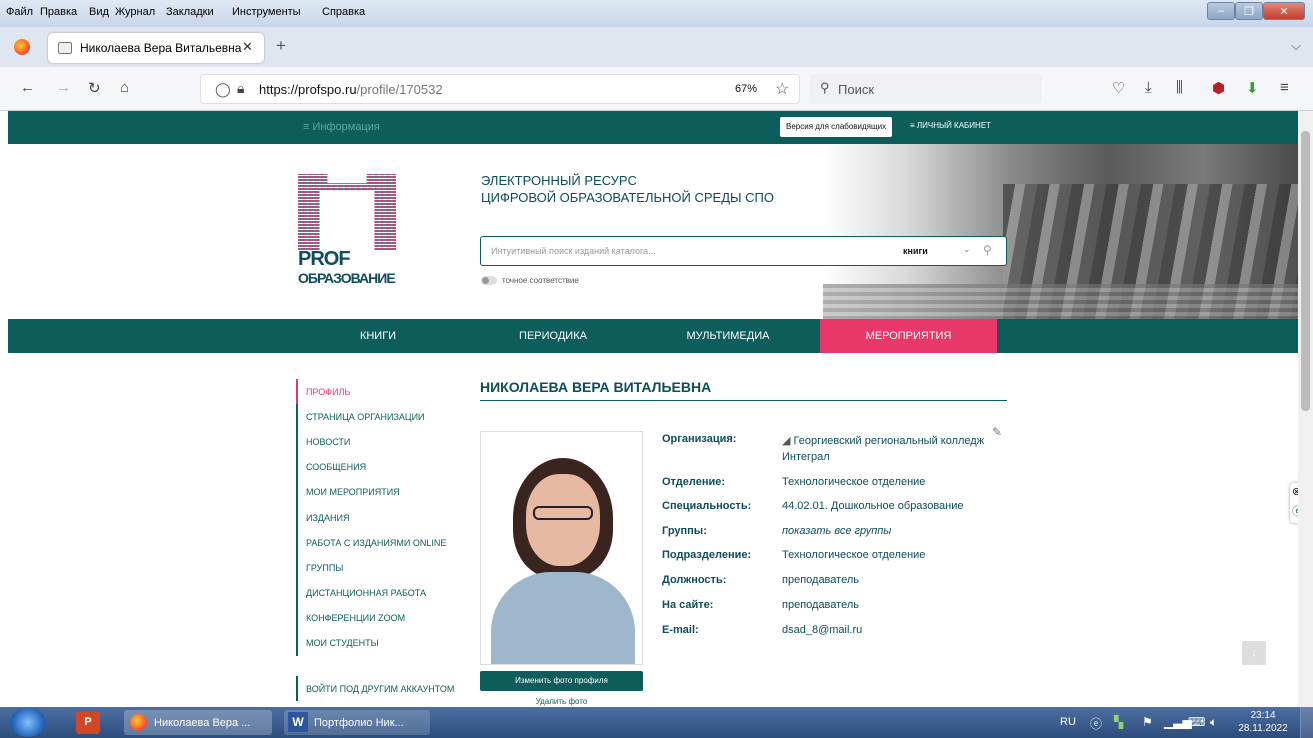 The height and width of the screenshot is (738, 1313). I want to click on main-nav: КНИГИ ПЕРИОДИКА МУЛЬТИМЕДИА МЕРОПРИЯТИЯ, so click(653, 336).